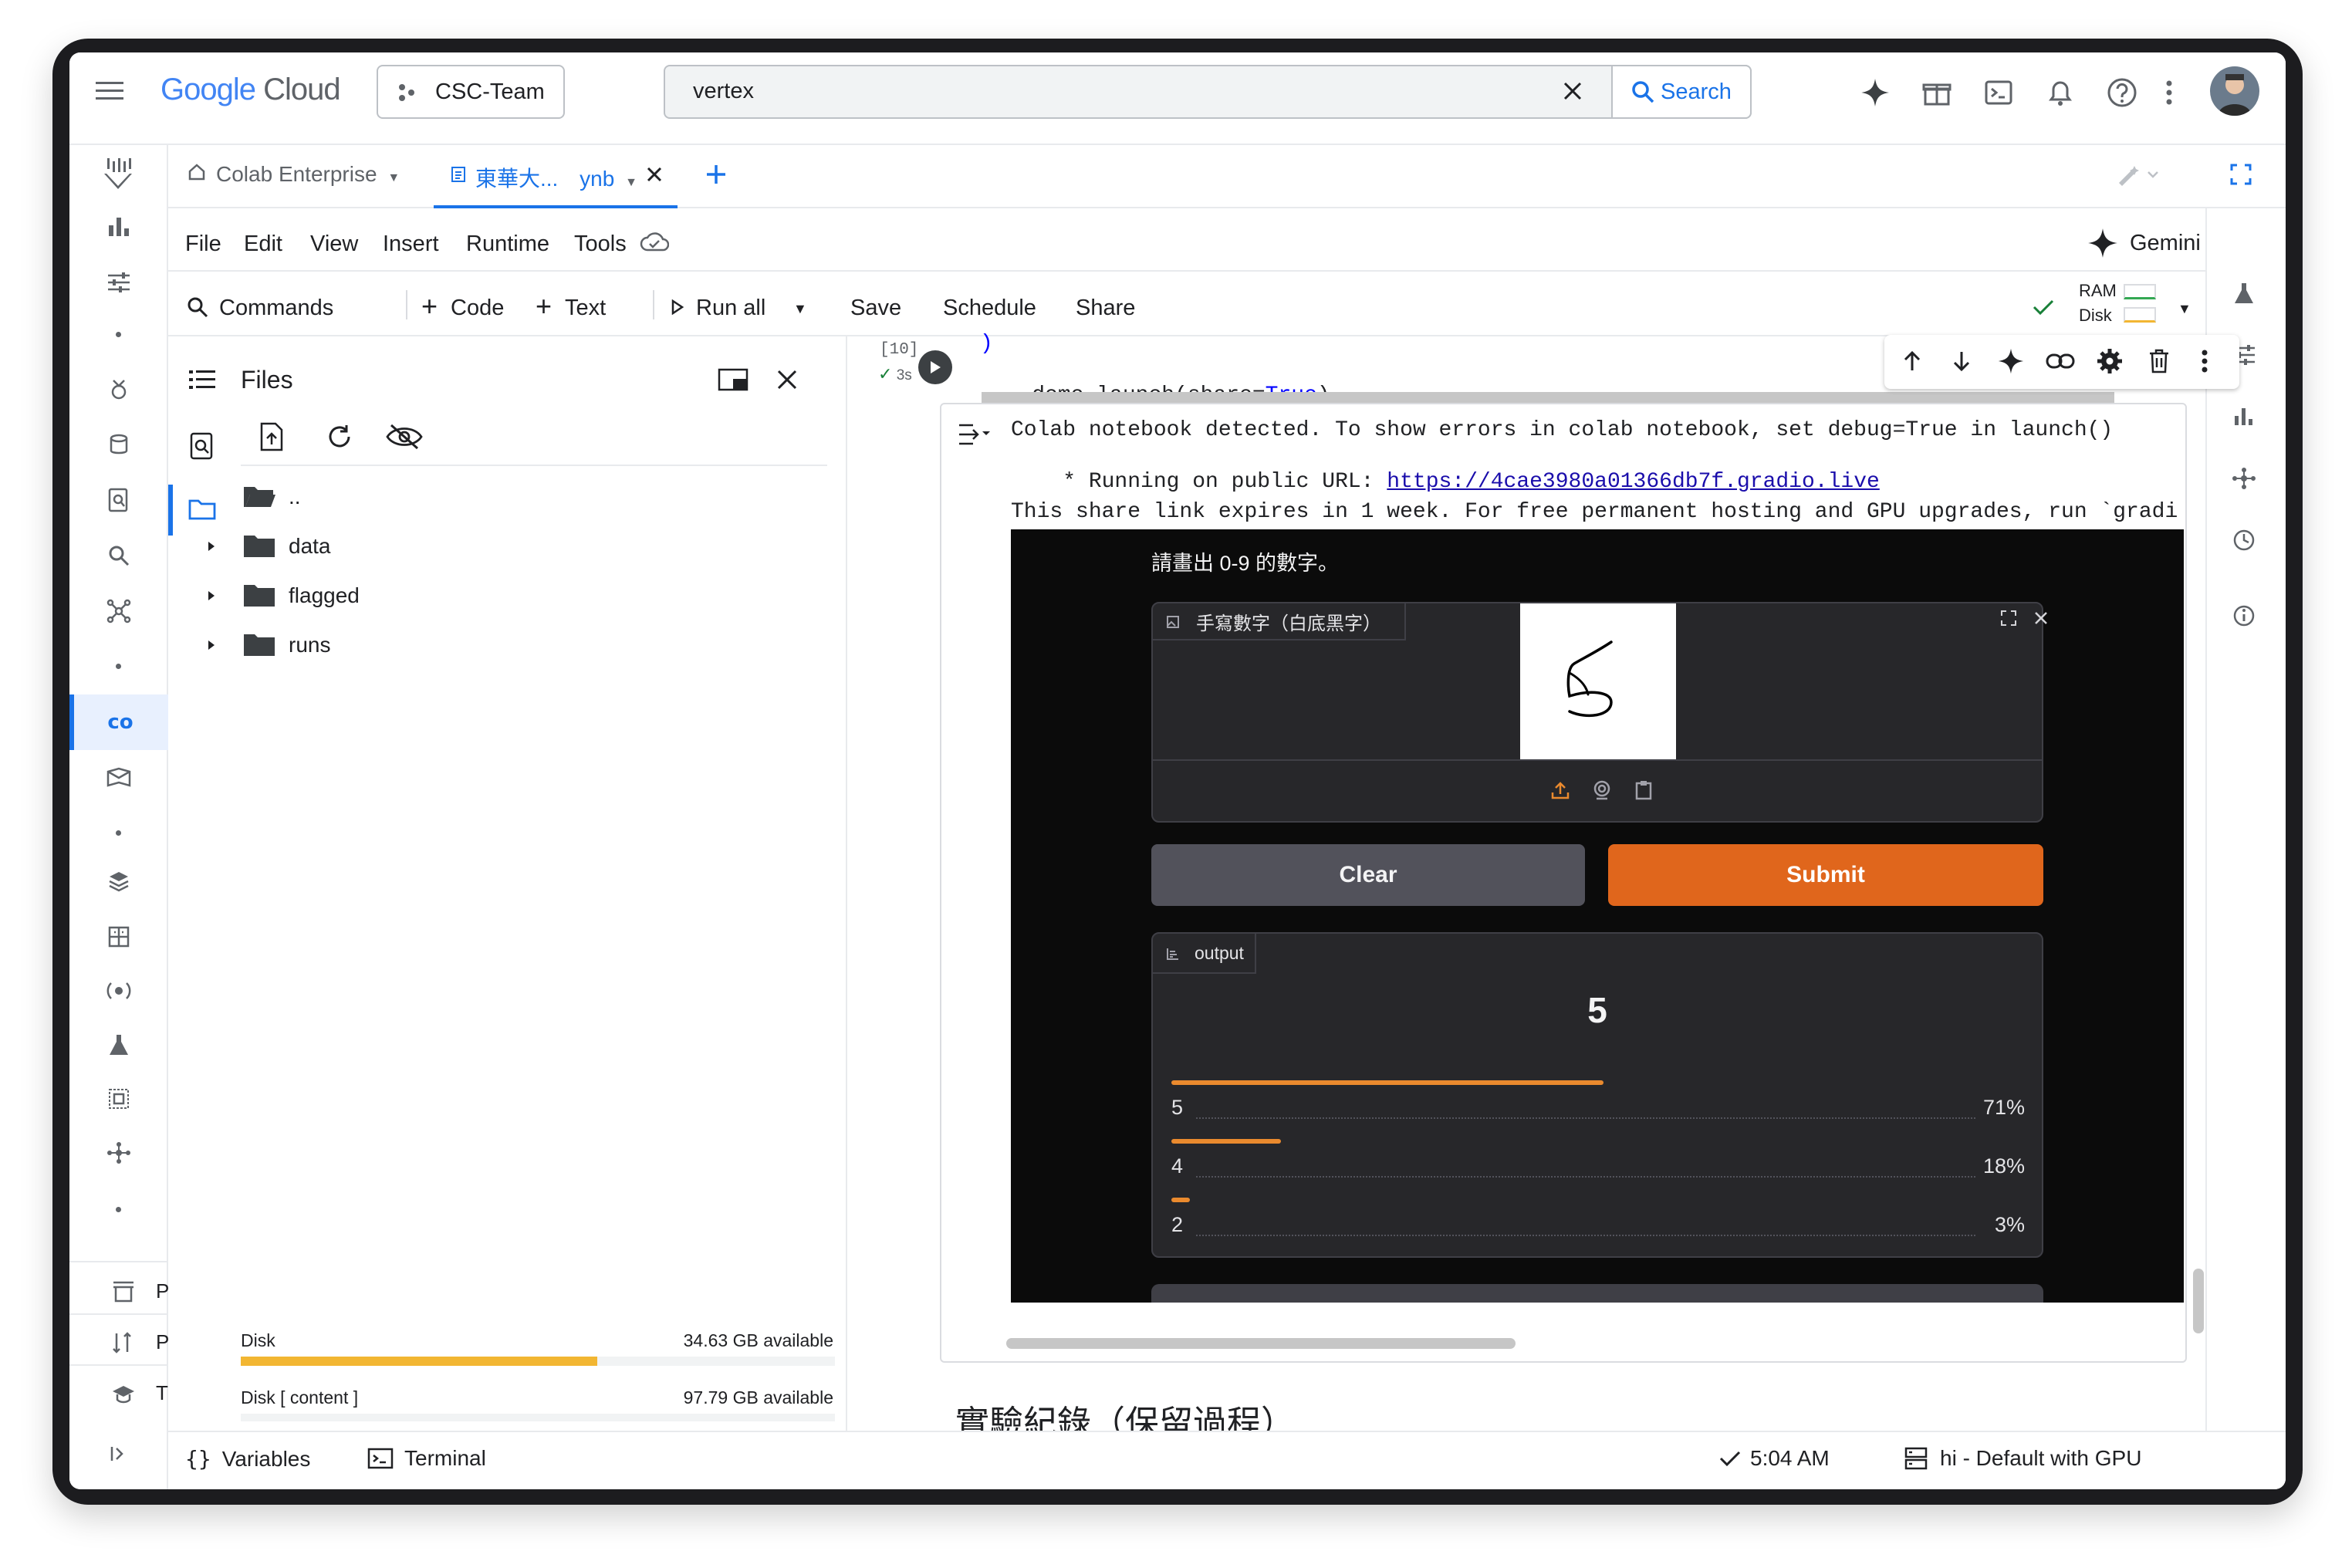  I want to click on run-cell-button, so click(935, 367).